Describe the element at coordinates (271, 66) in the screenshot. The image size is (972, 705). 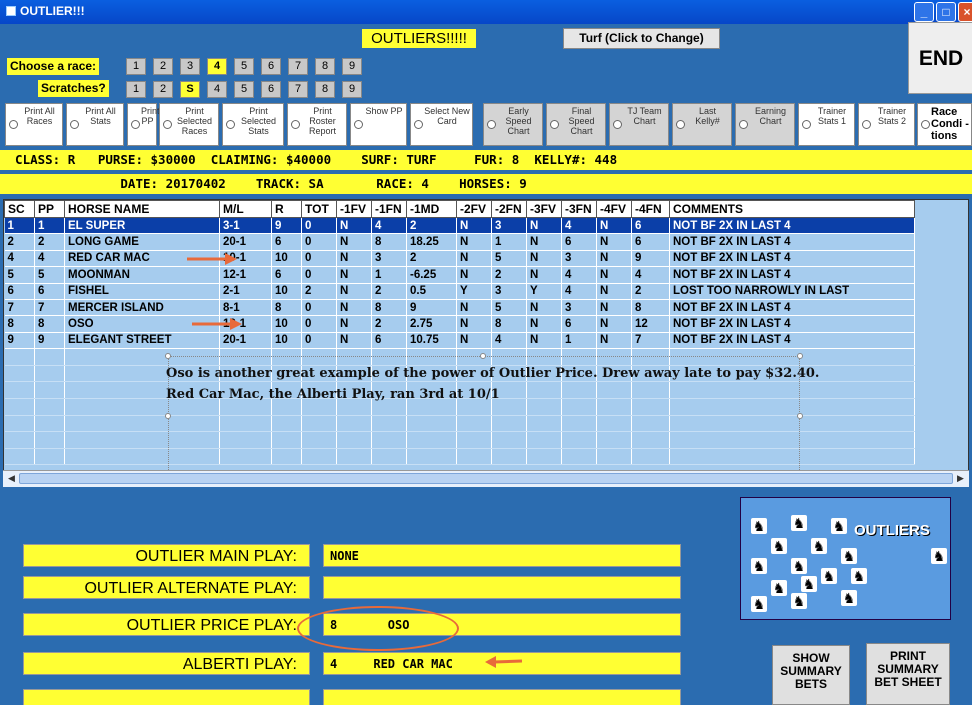
I see `race-button-6: 6` at that location.